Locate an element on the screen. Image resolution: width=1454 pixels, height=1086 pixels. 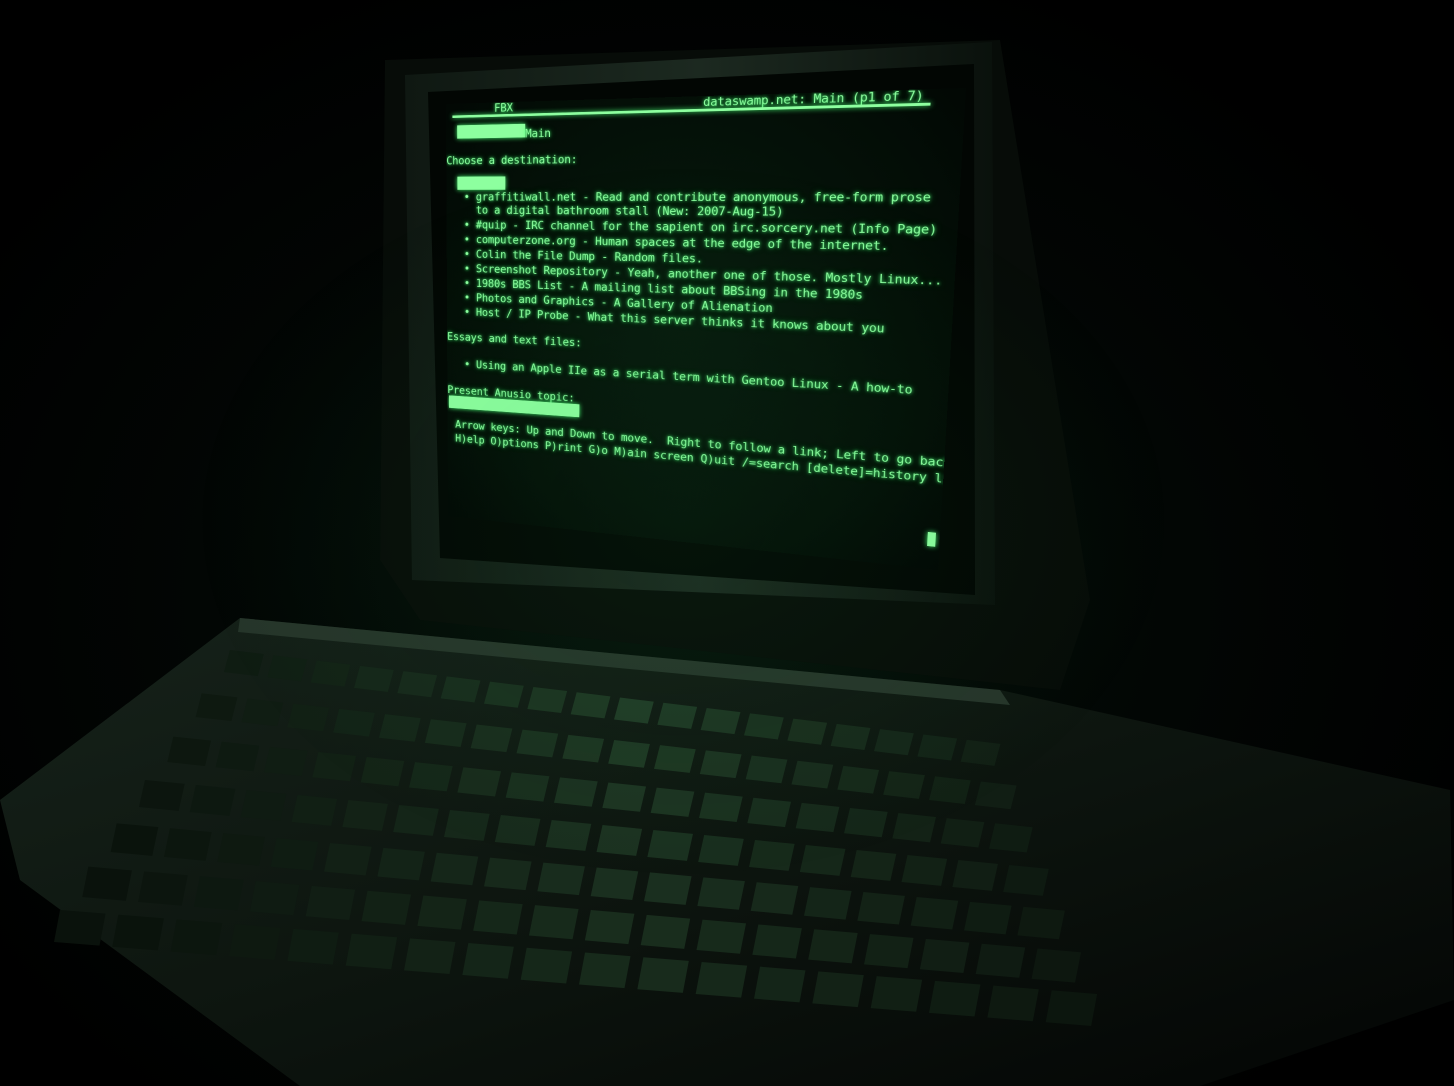
header-row: Main is located at coordinates (504, 133).